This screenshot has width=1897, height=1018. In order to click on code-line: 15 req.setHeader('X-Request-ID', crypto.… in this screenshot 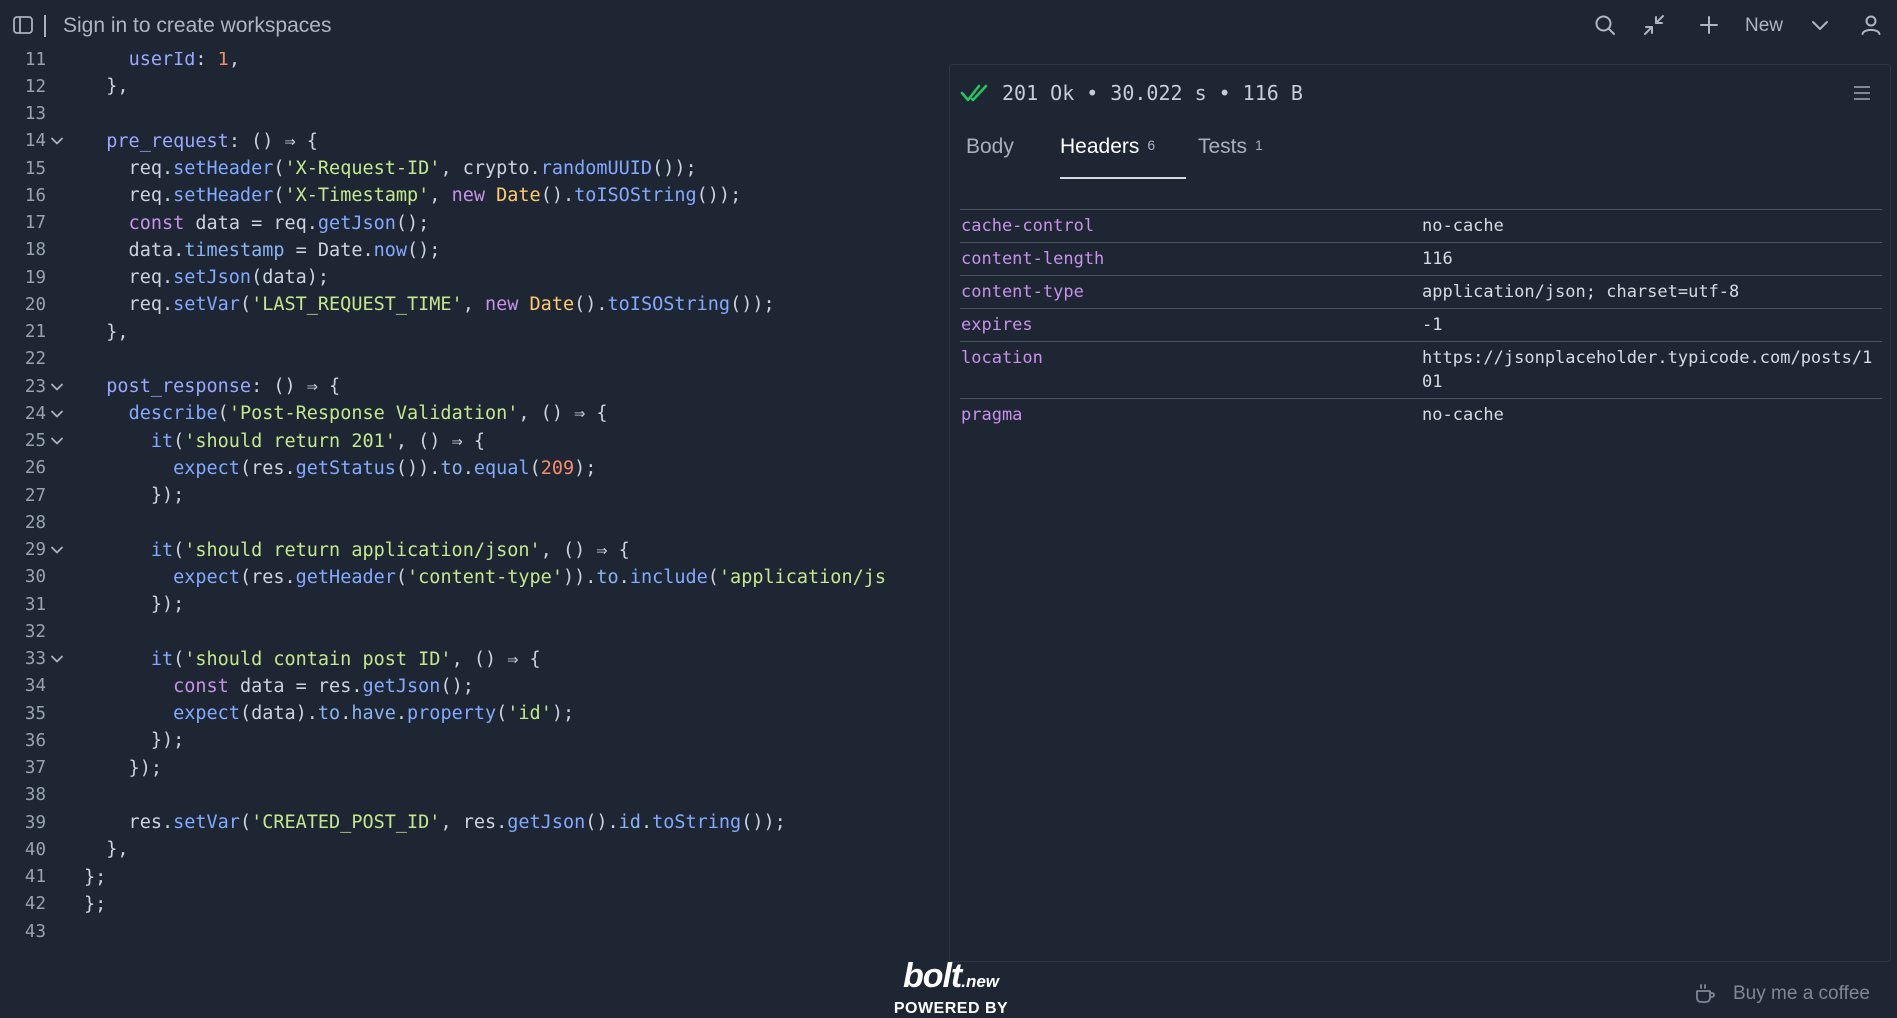, I will do `click(472, 168)`.